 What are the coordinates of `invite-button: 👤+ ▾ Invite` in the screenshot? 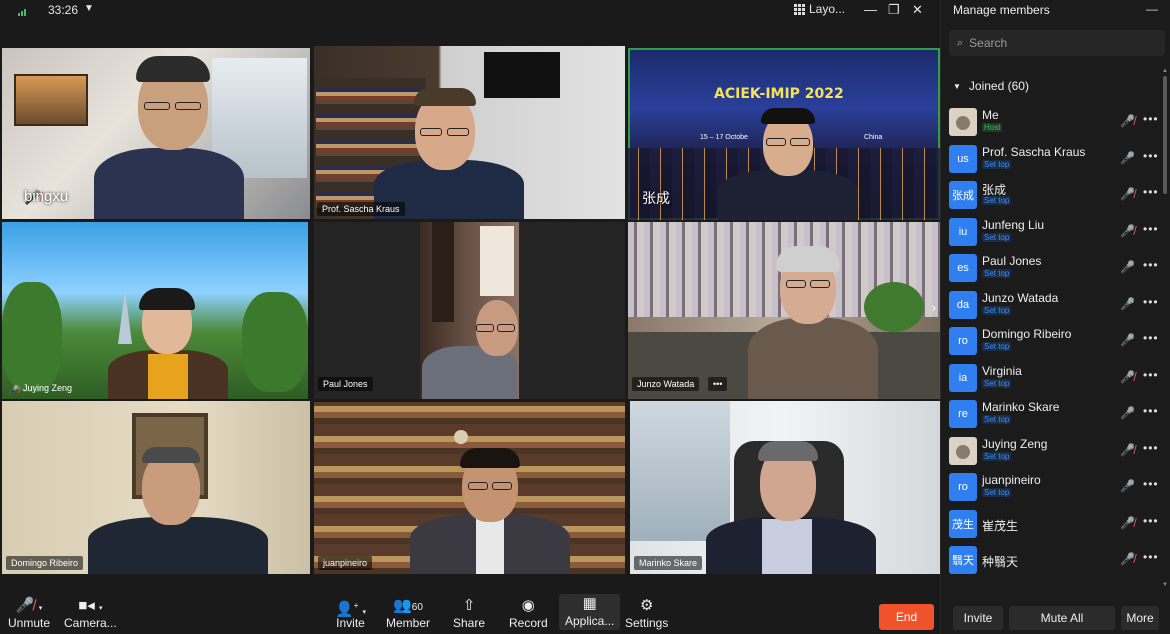 It's located at (350, 613).